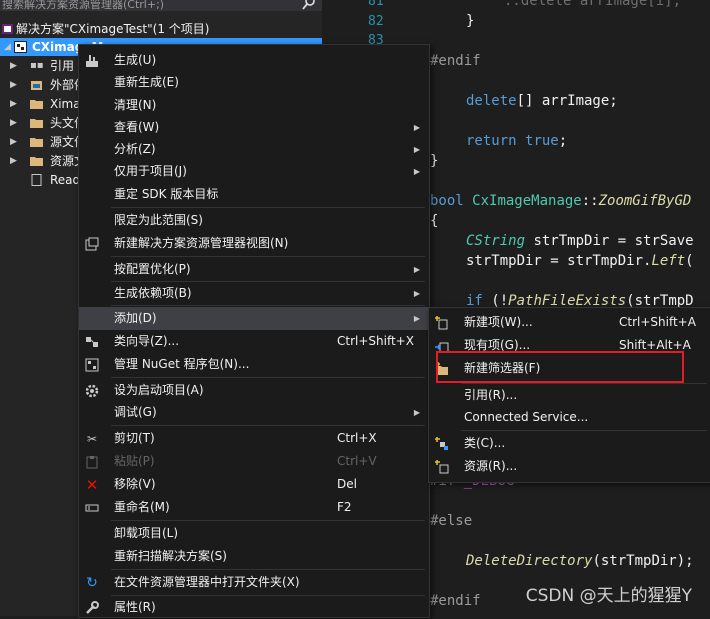 The height and width of the screenshot is (619, 710). I want to click on menu-item-label: 限定为此范围(S), so click(158, 220).